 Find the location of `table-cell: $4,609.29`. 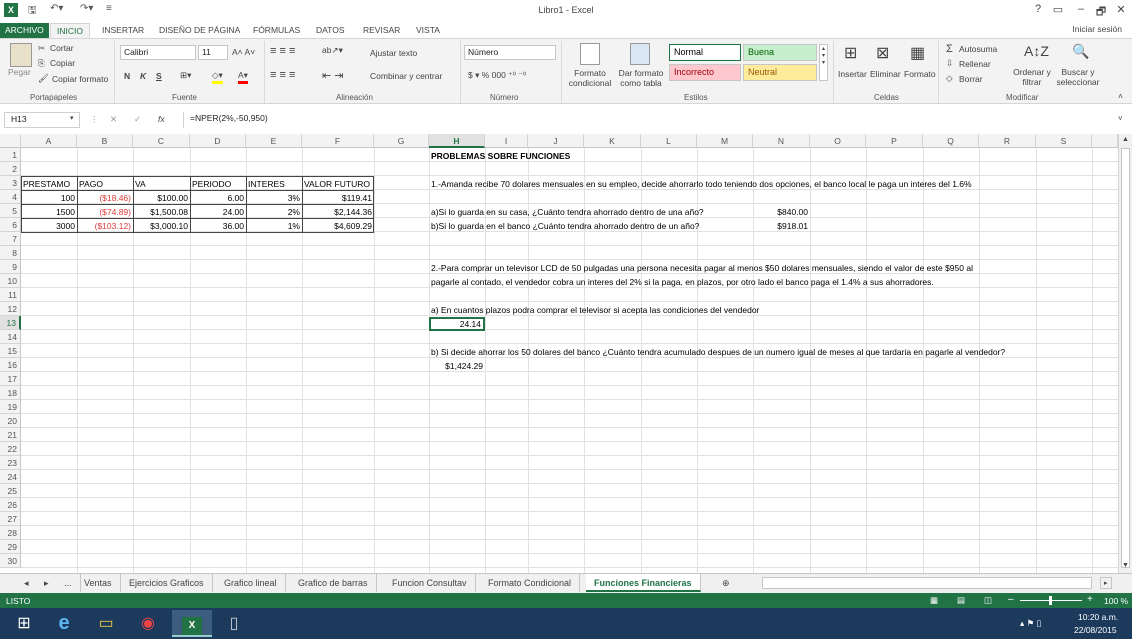

table-cell: $4,609.29 is located at coordinates (338, 226).